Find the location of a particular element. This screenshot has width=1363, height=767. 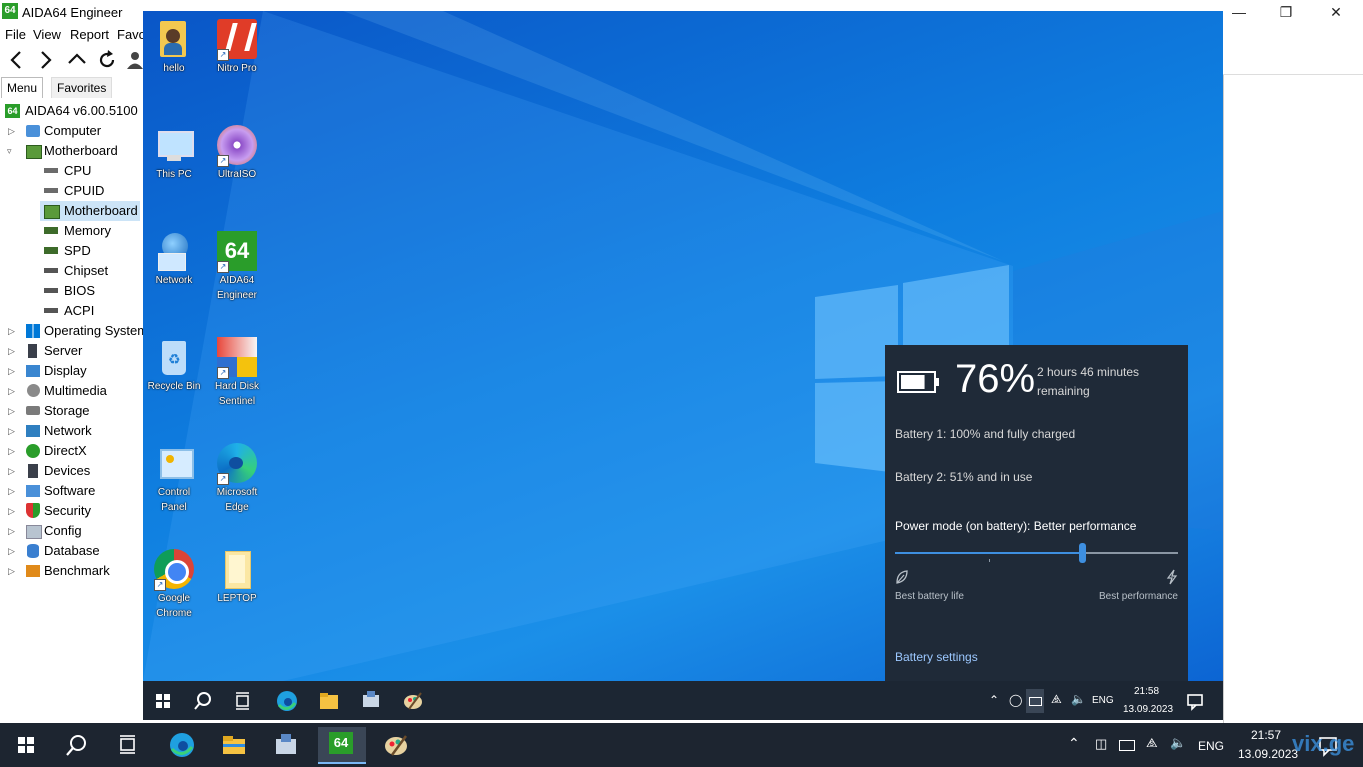

tree-item-benchmark: ▷ Benchmark is located at coordinates (73, 571).